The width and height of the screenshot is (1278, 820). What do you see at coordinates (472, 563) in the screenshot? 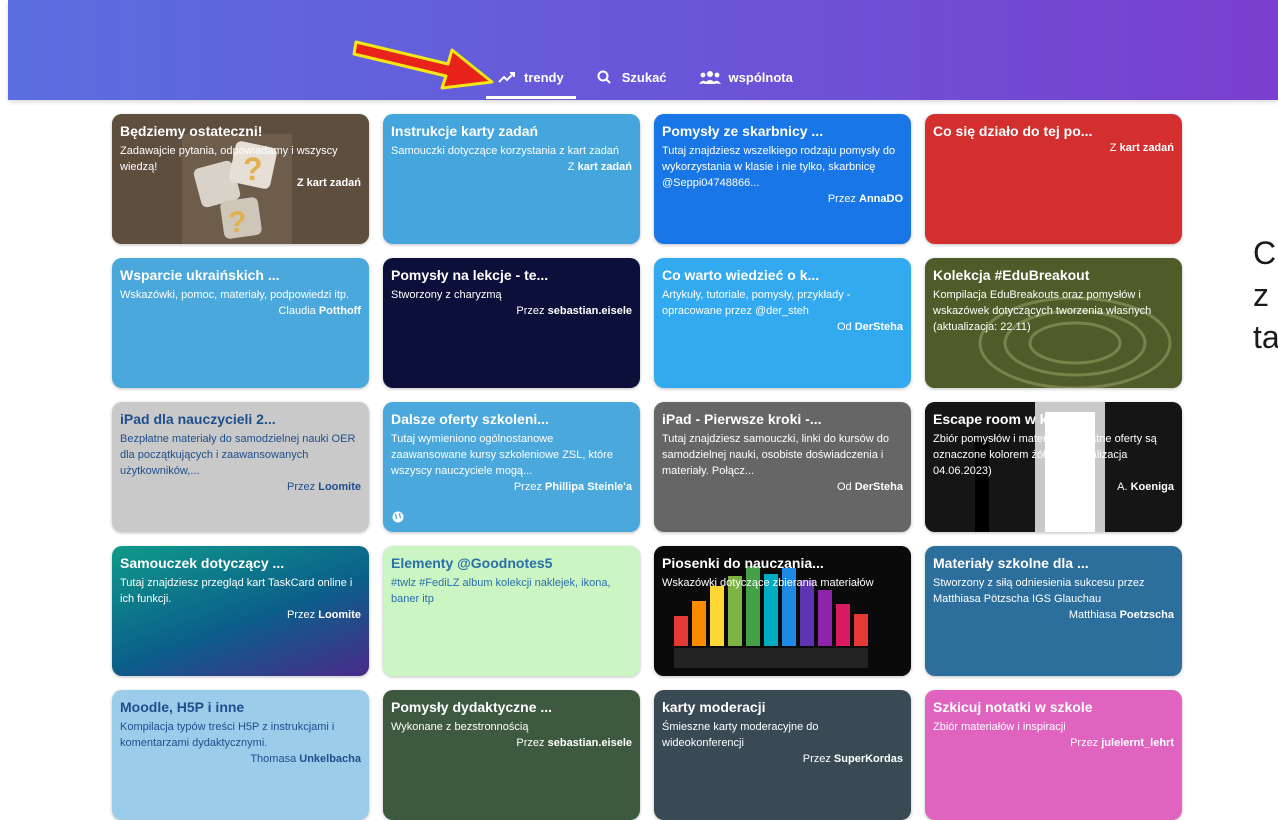
I see `card-title: Elementy @Goodnotes5` at bounding box center [472, 563].